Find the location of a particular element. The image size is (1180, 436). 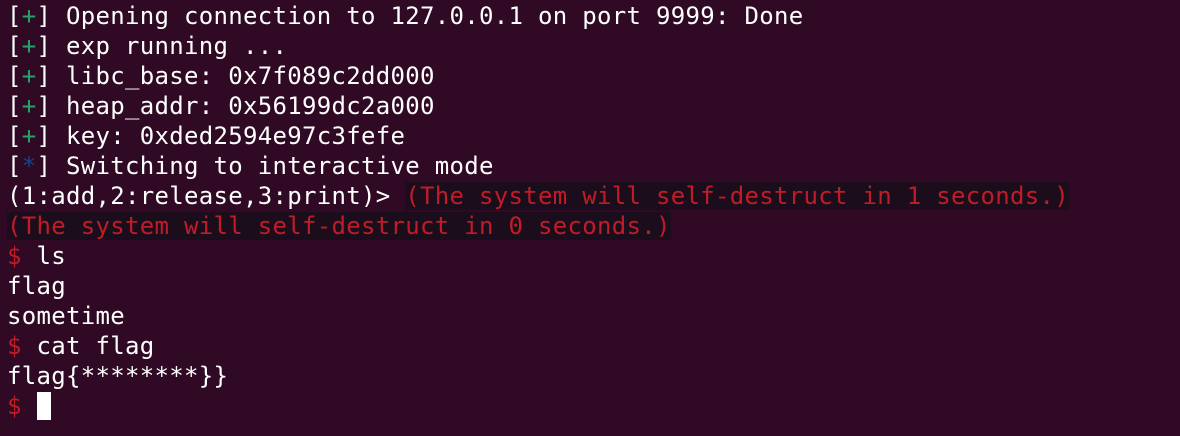

status-line-interactive: [*] Switching to interactive mode is located at coordinates (250, 166).